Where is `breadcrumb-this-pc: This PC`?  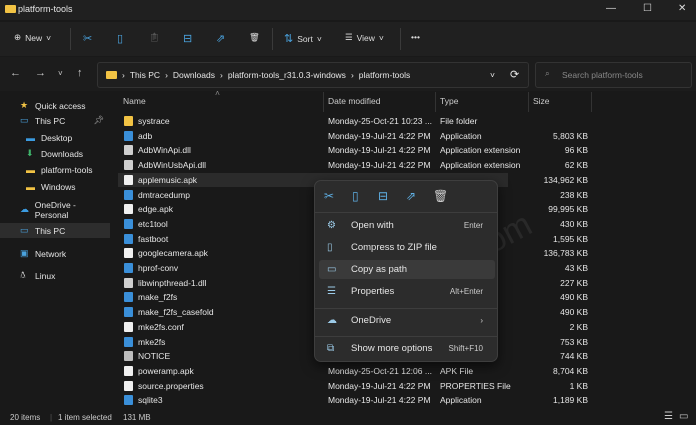 breadcrumb-this-pc: This PC is located at coordinates (145, 75).